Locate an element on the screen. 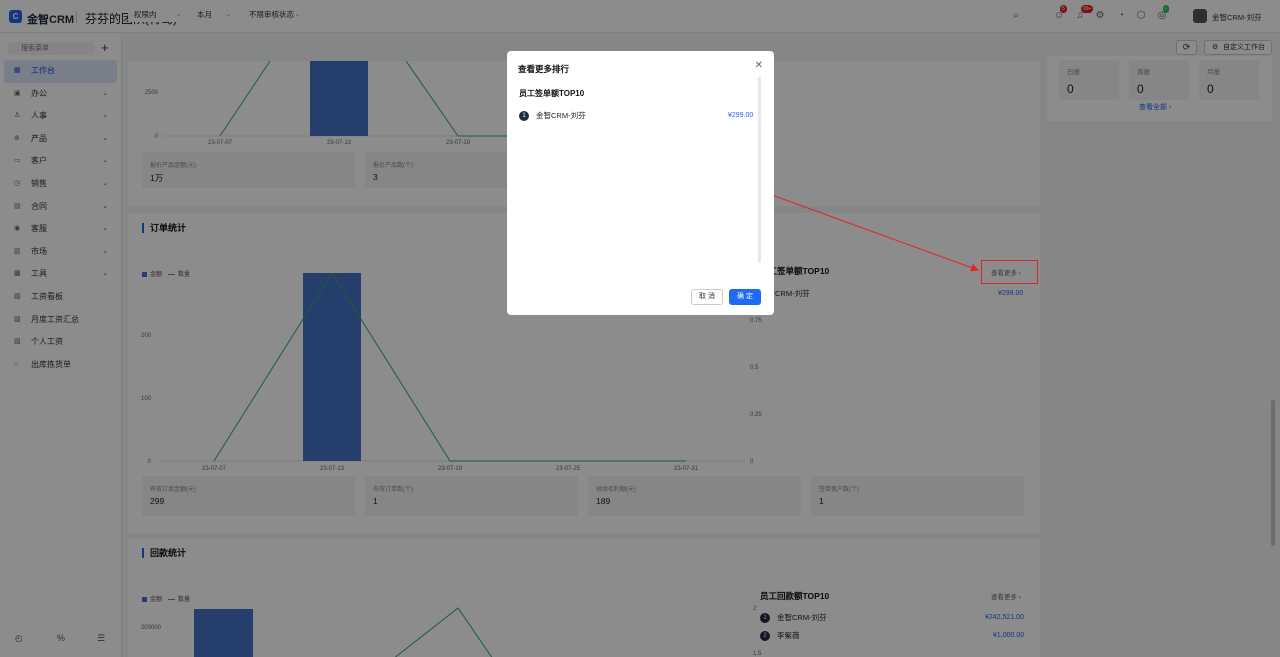 This screenshot has width=1280, height=657. ranking-row: 1 金智CRM-刘芬 is located at coordinates (552, 116).